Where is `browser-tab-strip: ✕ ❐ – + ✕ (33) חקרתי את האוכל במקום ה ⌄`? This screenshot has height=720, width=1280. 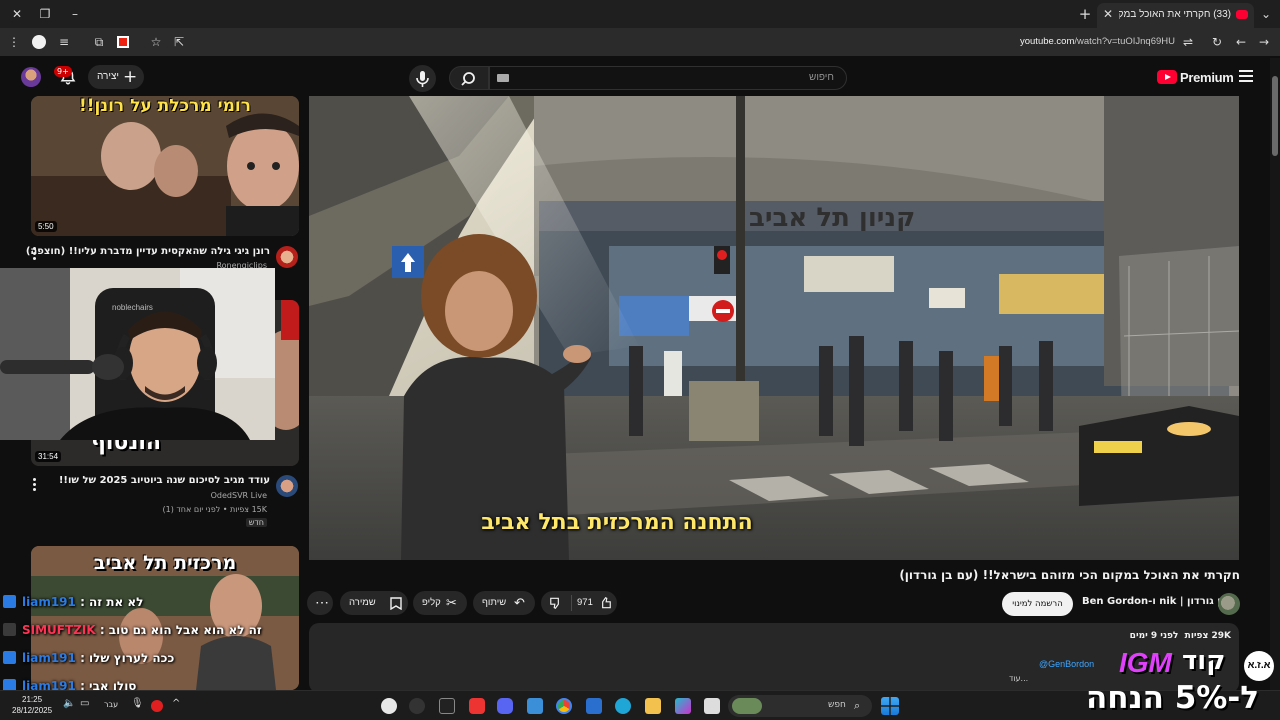
browser-tab-strip: ✕ ❐ – + ✕ (33) חקרתי את האוכל במקום ה ⌄ is located at coordinates (640, 14).